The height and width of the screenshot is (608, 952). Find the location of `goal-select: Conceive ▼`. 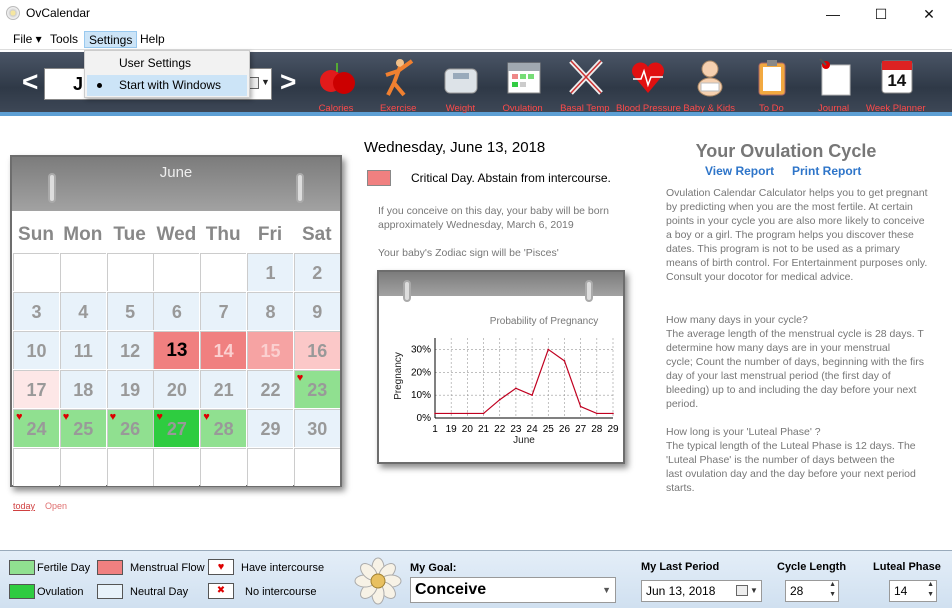

goal-select: Conceive ▼ is located at coordinates (513, 590).